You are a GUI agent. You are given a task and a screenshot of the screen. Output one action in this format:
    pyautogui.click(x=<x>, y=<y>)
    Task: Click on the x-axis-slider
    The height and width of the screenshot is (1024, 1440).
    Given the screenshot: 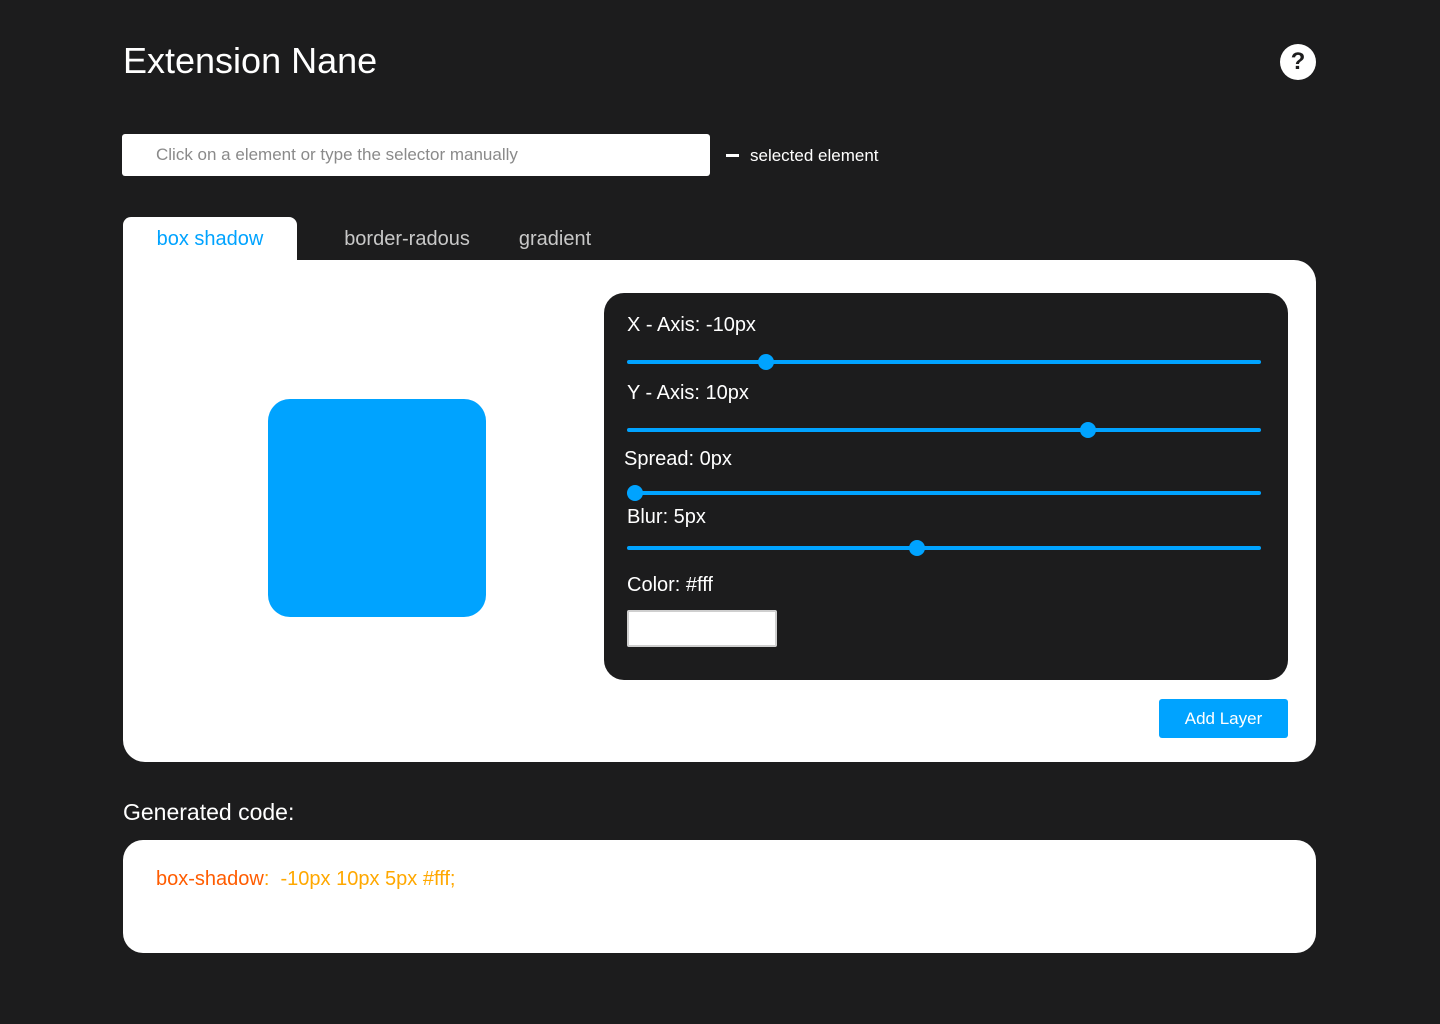 What is the action you would take?
    pyautogui.click(x=944, y=362)
    